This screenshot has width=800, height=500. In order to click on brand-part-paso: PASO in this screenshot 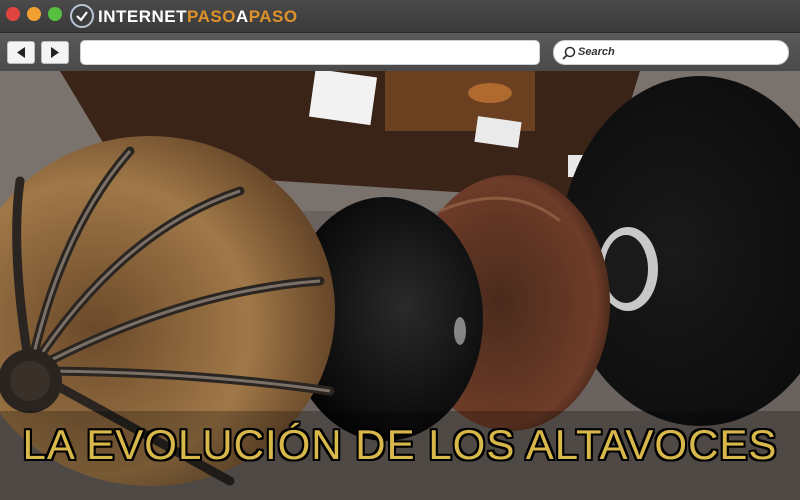, I will do `click(211, 16)`.